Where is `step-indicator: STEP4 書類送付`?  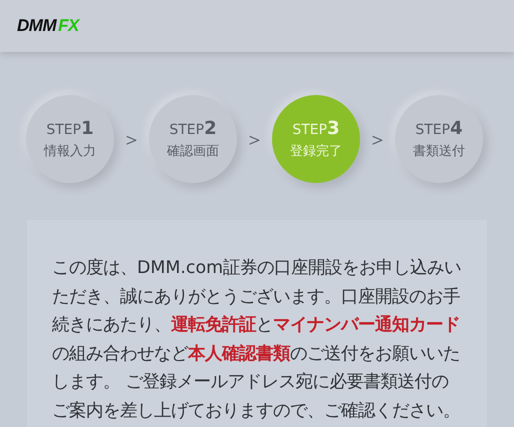 step-indicator: STEP4 書類送付 is located at coordinates (439, 139).